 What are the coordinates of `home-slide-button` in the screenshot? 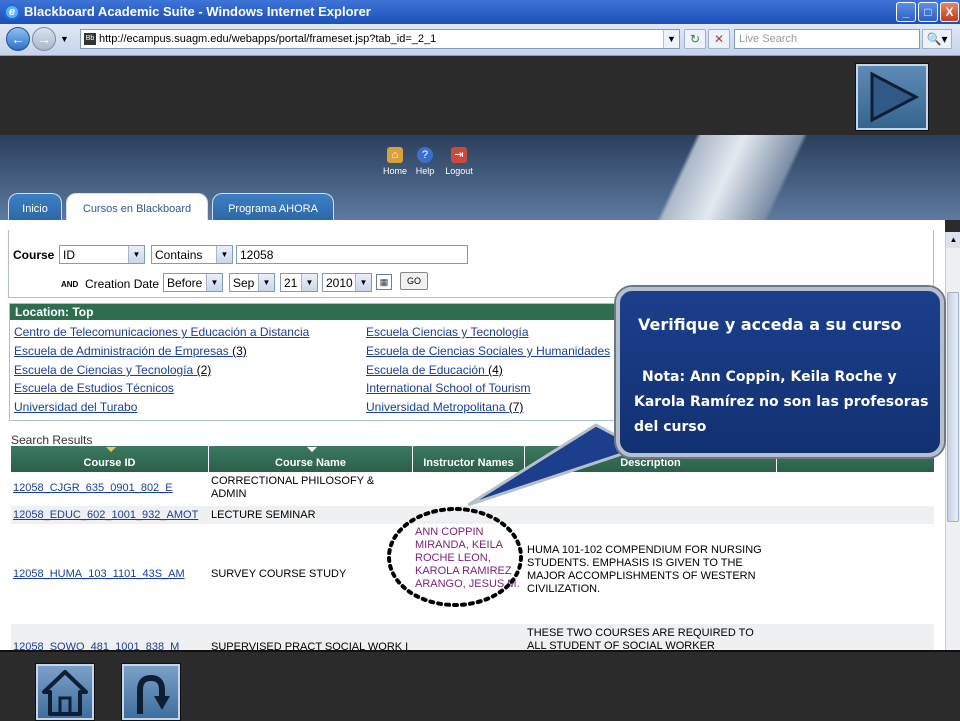 It's located at (65, 692).